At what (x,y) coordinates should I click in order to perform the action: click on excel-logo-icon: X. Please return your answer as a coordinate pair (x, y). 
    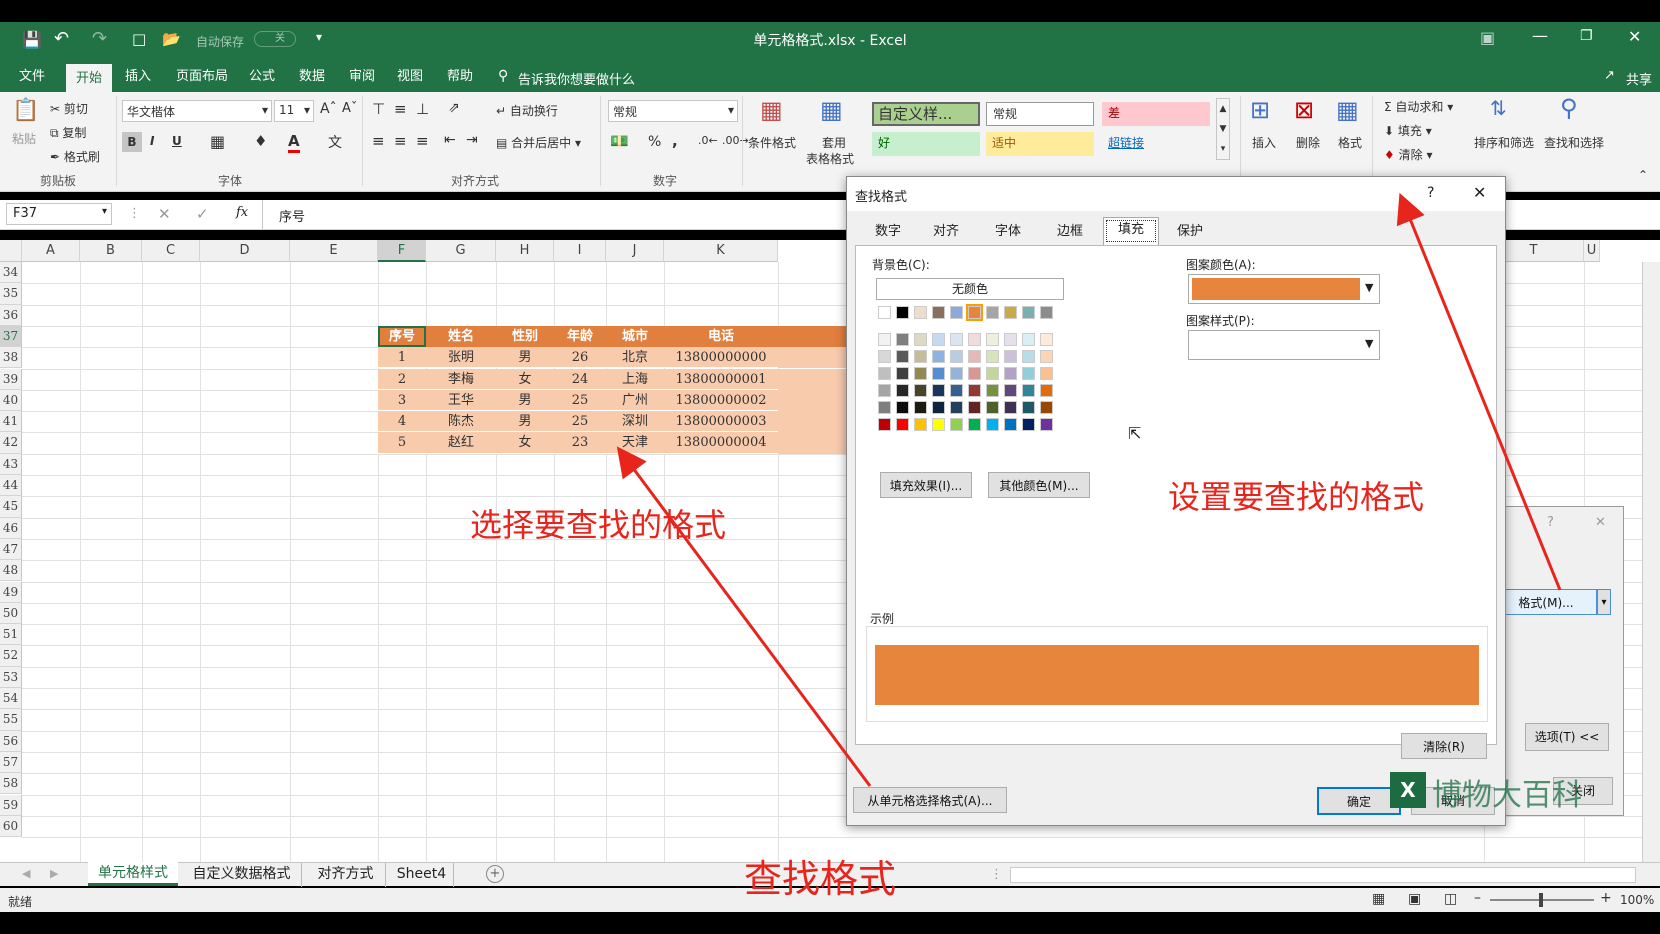
    Looking at the image, I should click on (1408, 790).